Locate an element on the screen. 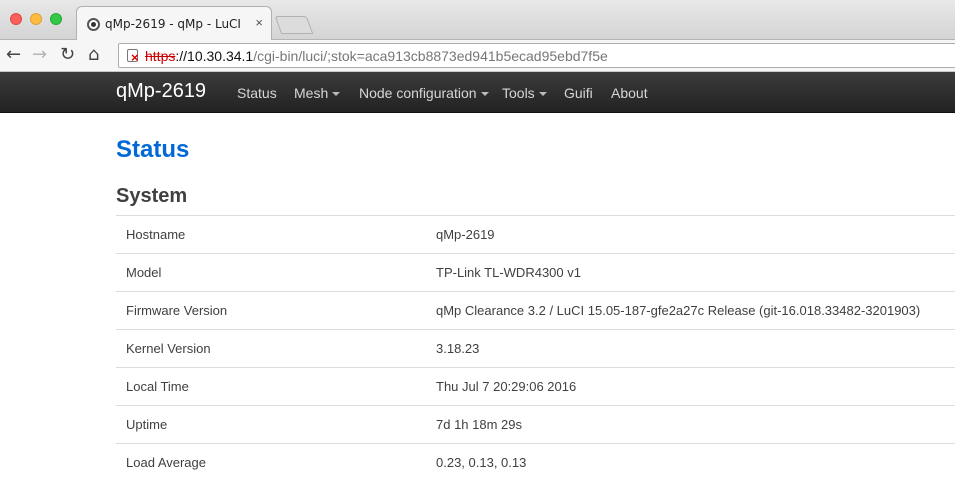 Image resolution: width=955 pixels, height=500 pixels. close-window-button is located at coordinates (16, 19).